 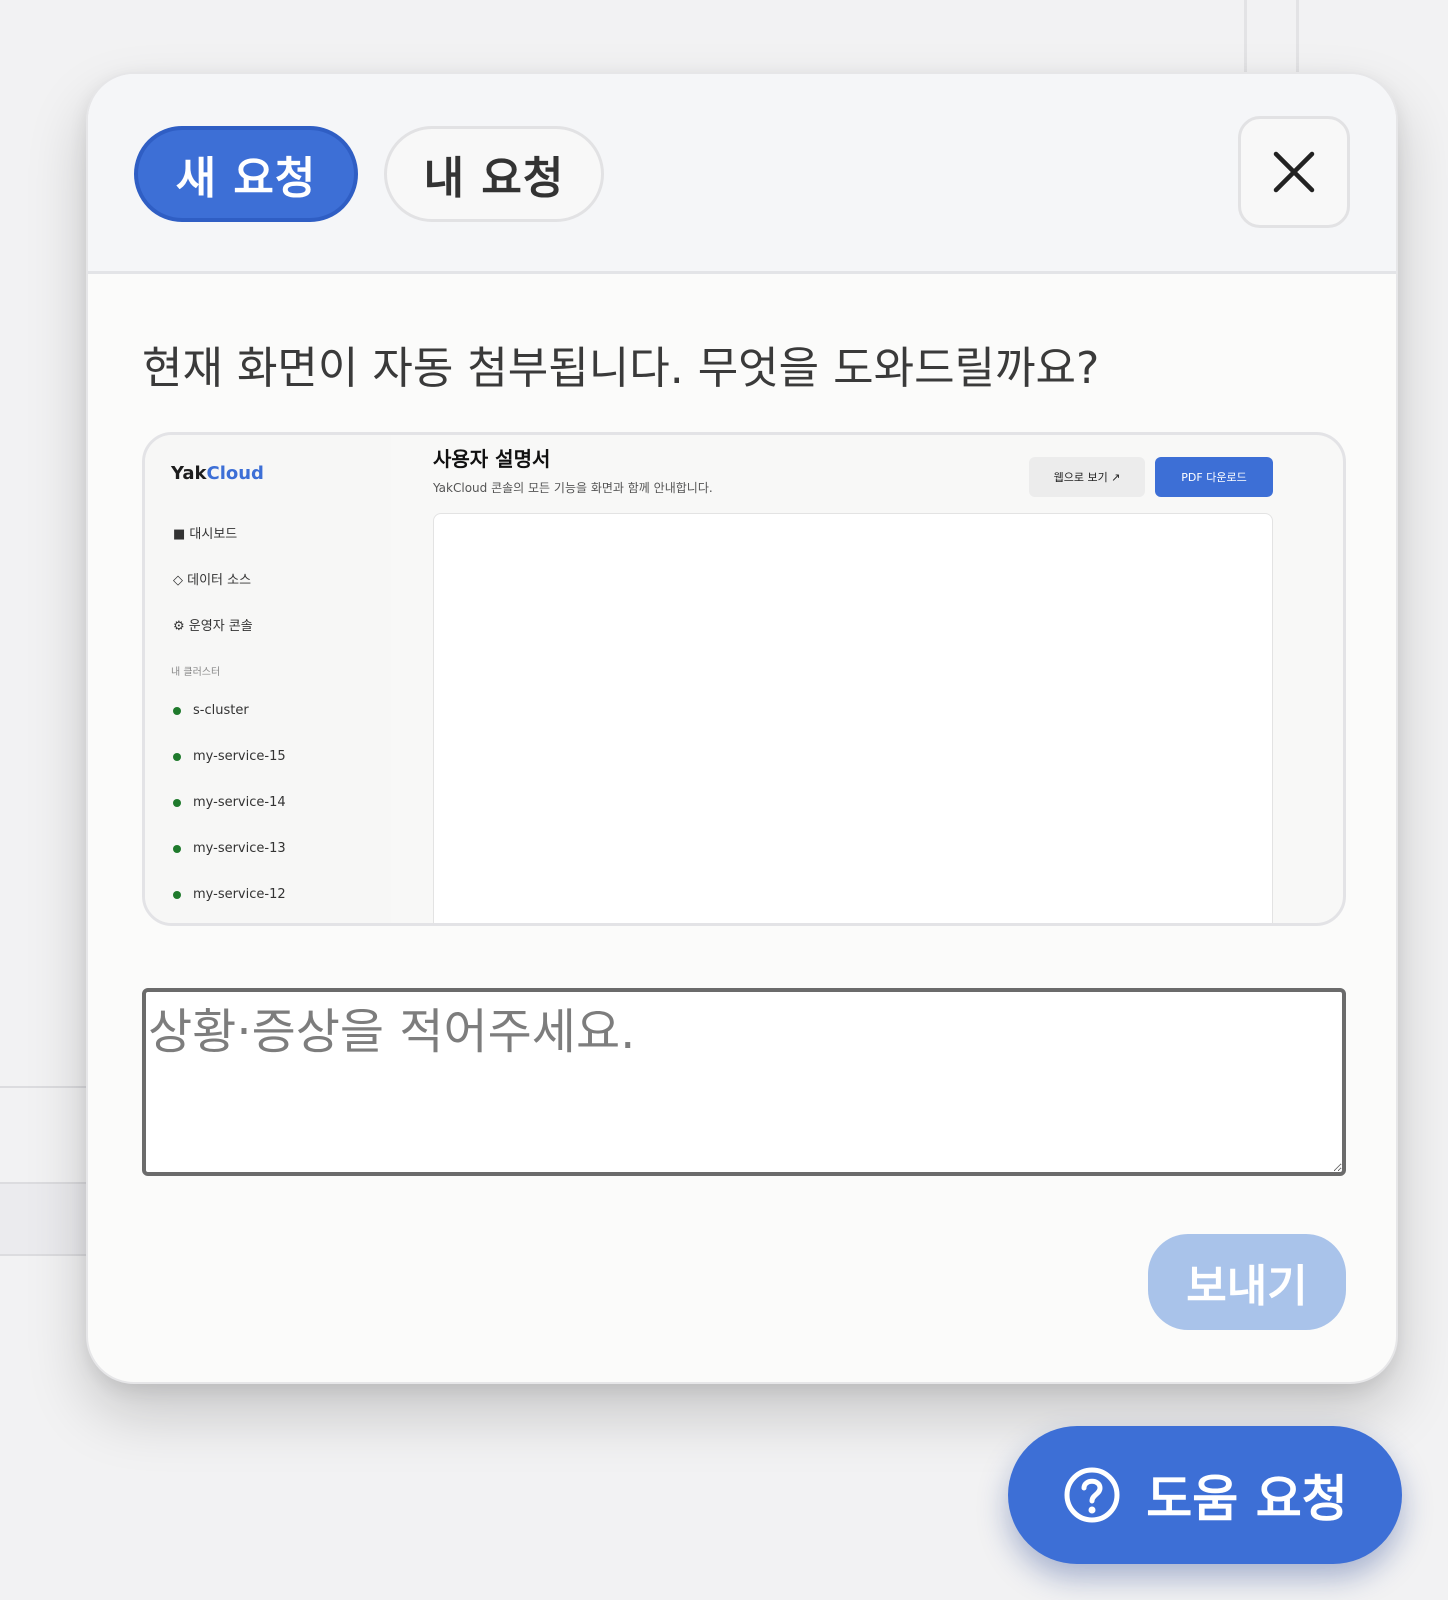 I want to click on preview-logo: YakCloud, so click(x=217, y=473).